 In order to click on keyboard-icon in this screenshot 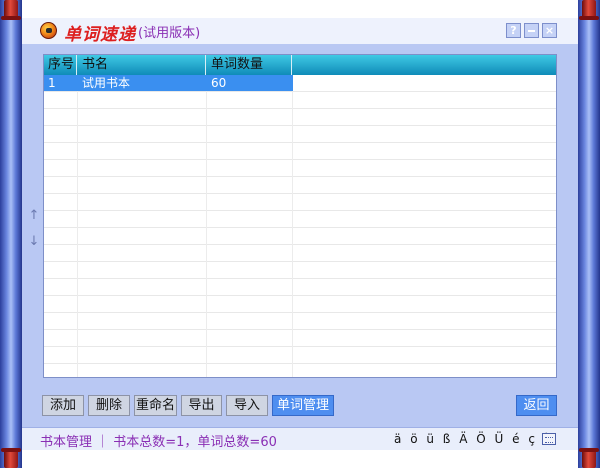, I will do `click(549, 439)`.